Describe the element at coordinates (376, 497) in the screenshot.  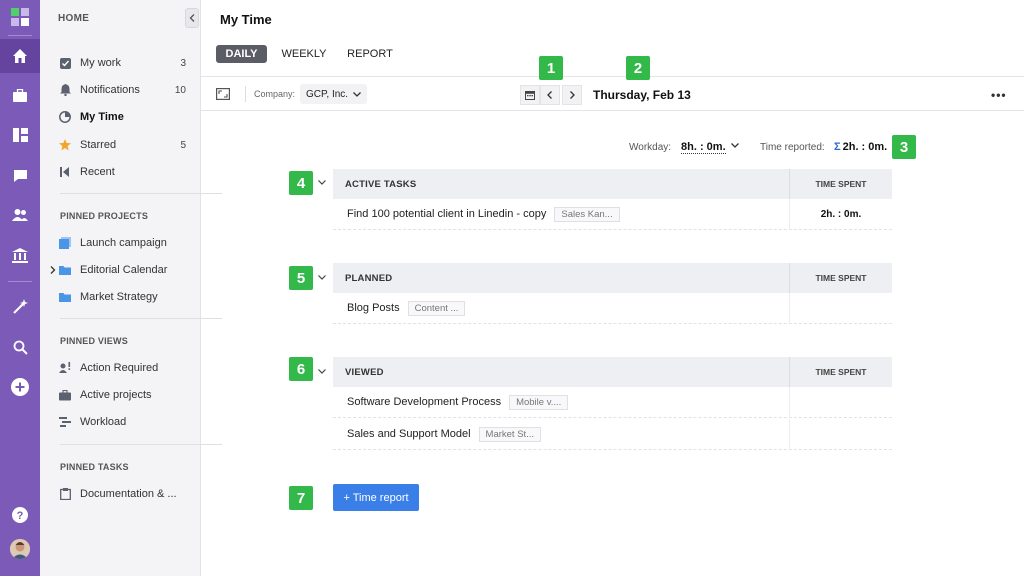
I see `add-time-report-button: + Time report` at that location.